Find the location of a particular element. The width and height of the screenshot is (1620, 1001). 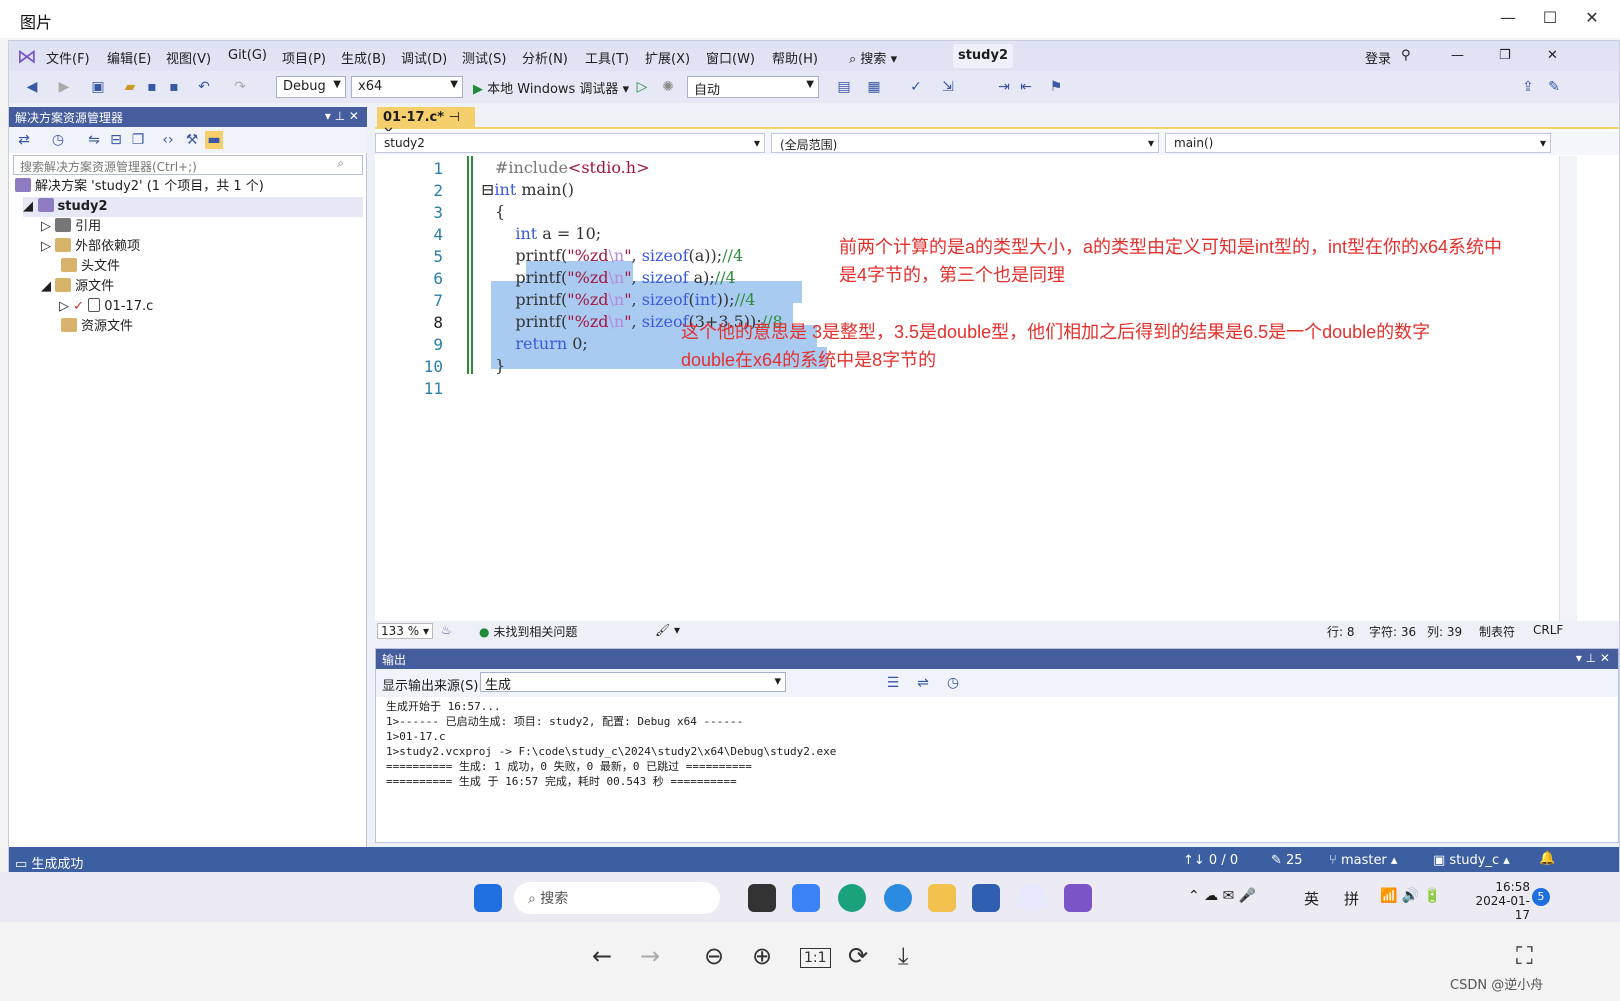

indent-icon: ⇥ is located at coordinates (1004, 87).